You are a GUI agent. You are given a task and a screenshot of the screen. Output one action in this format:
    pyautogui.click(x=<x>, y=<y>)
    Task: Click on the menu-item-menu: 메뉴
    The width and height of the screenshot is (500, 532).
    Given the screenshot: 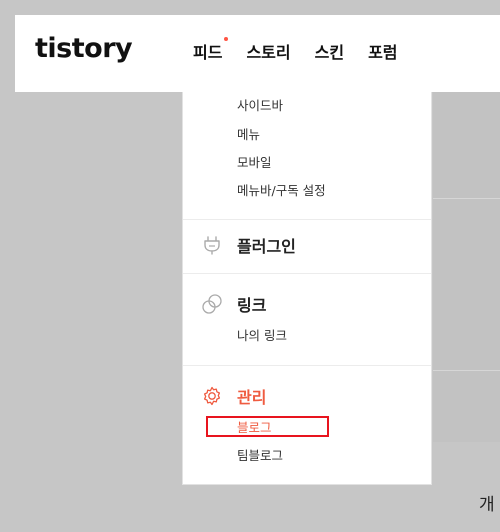 What is the action you would take?
    pyautogui.click(x=248, y=133)
    